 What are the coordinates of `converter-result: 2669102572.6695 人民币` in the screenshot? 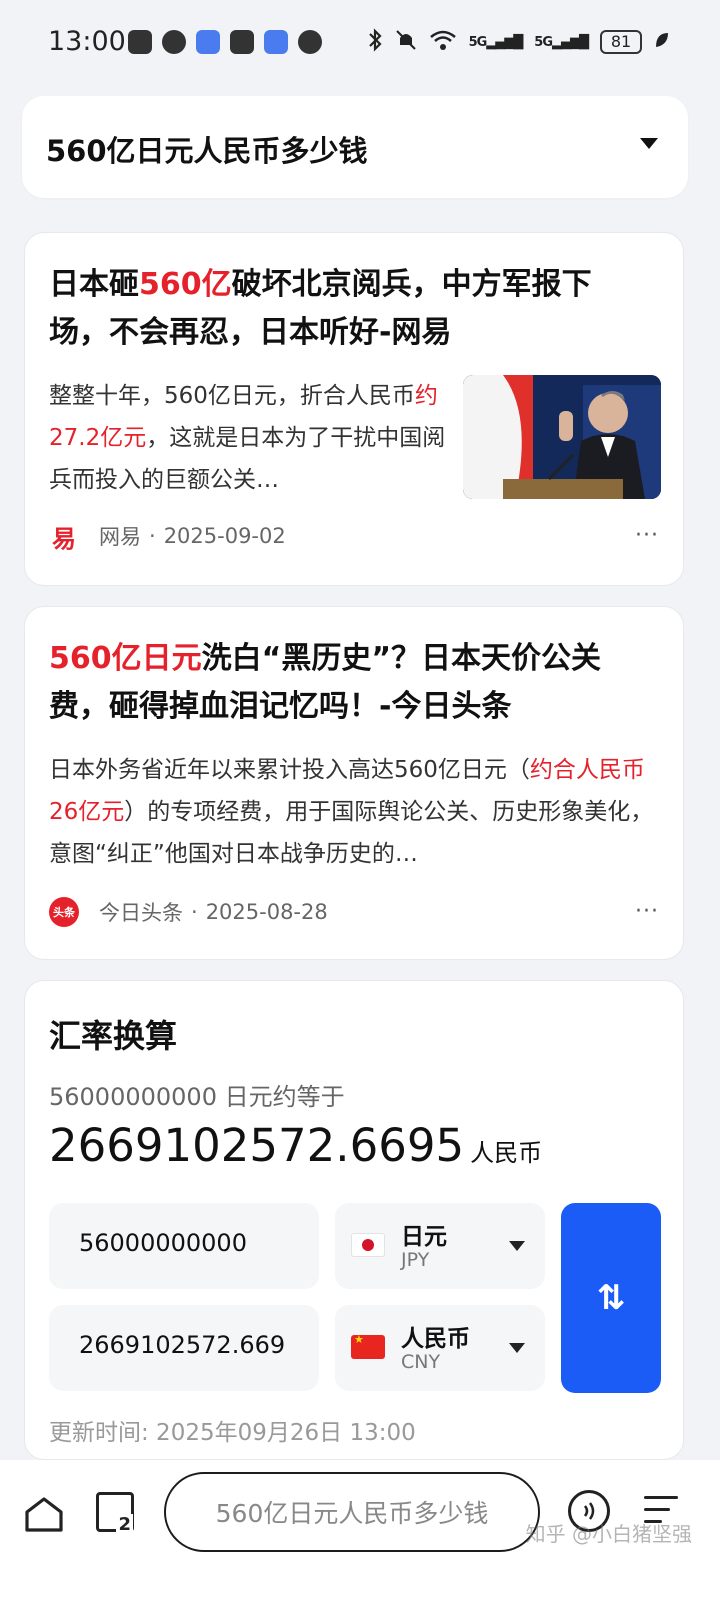 It's located at (295, 1145).